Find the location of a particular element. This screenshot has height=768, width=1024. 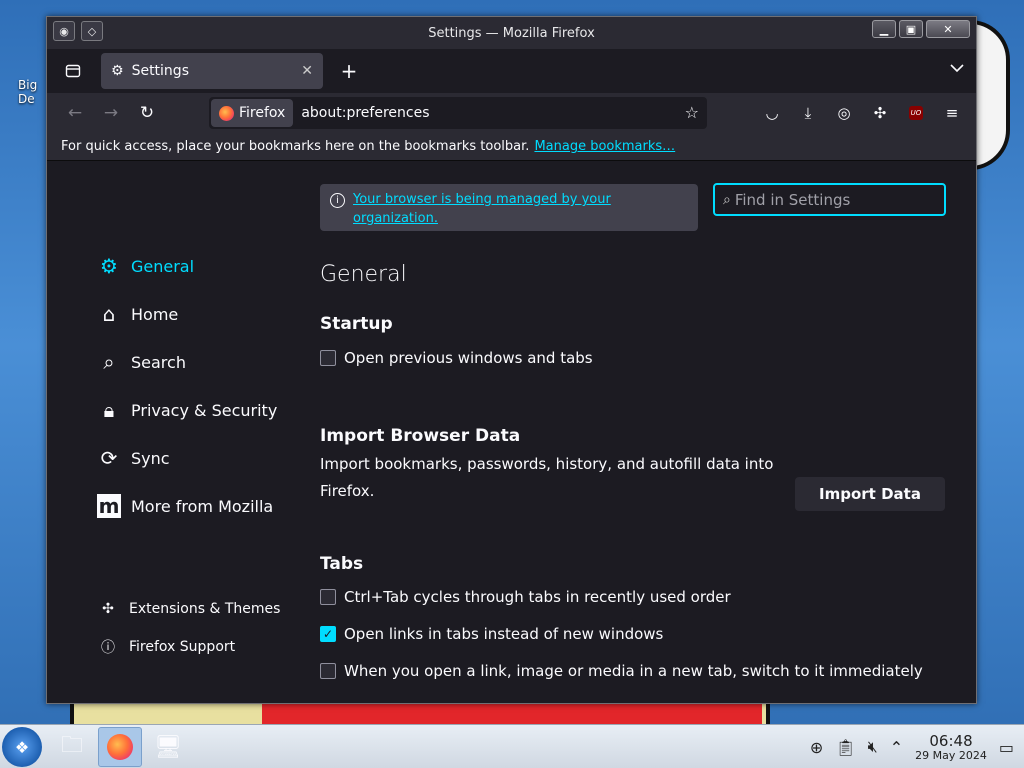

sidebar-item-label: More from Mozilla is located at coordinates (202, 506).